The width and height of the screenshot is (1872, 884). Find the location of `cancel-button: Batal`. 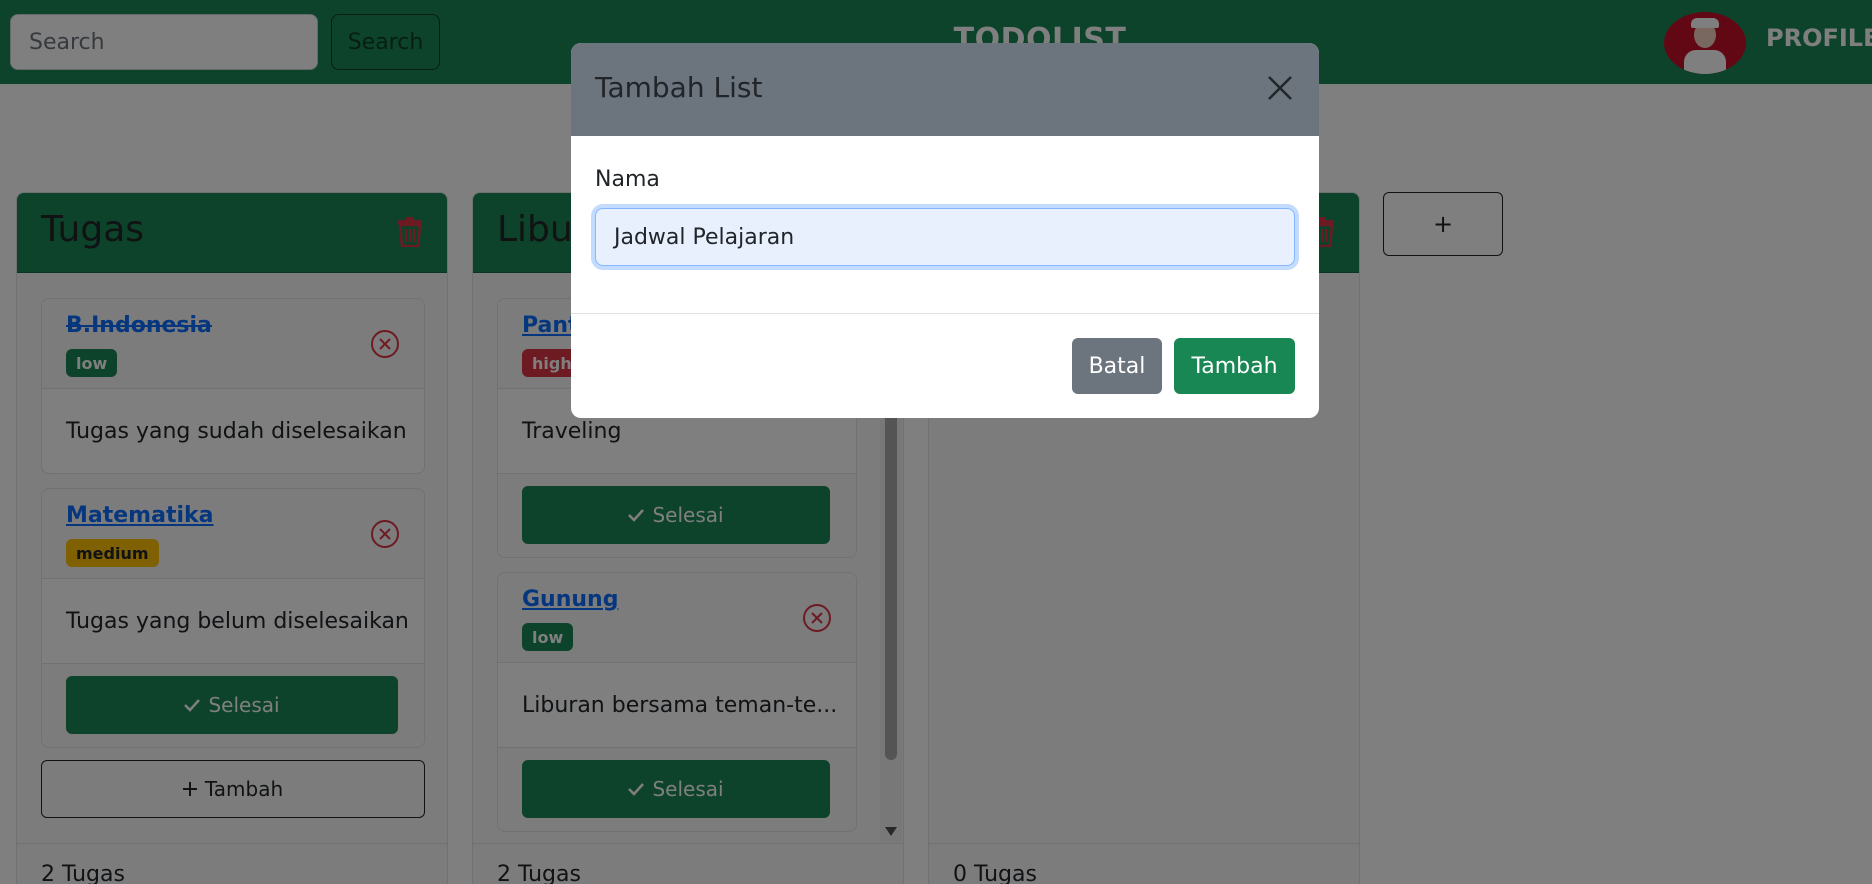

cancel-button: Batal is located at coordinates (1117, 366).